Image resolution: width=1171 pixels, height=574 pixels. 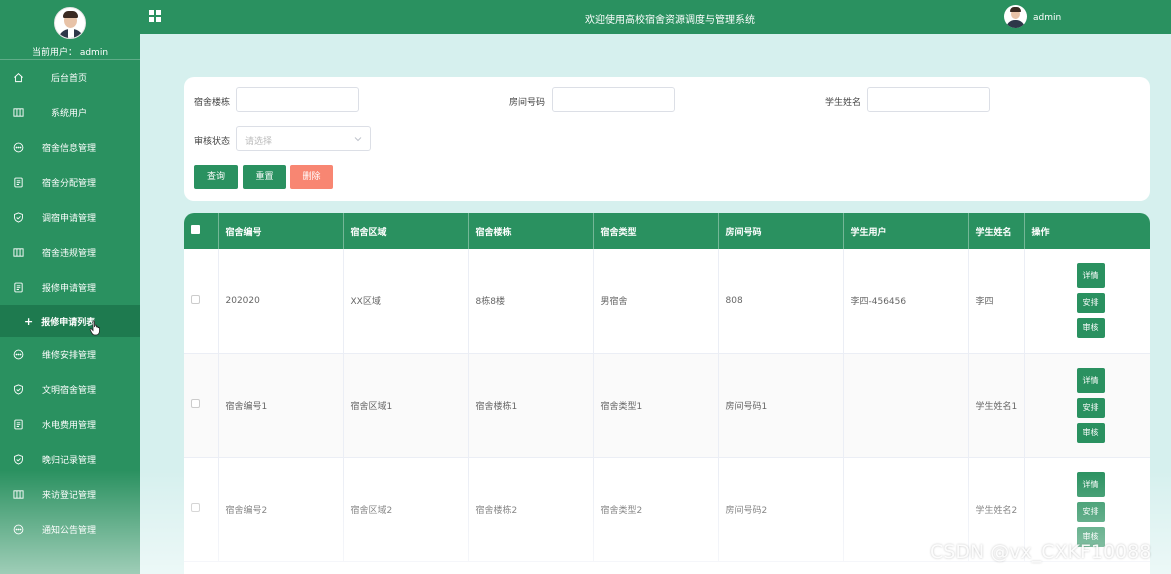 I want to click on status-select-placeholder: 请选择, so click(x=259, y=142).